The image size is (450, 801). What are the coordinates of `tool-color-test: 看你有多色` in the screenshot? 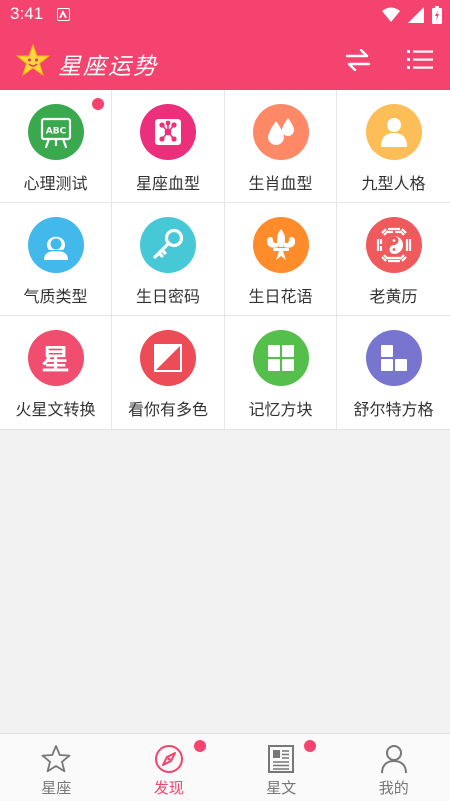 It's located at (168, 372).